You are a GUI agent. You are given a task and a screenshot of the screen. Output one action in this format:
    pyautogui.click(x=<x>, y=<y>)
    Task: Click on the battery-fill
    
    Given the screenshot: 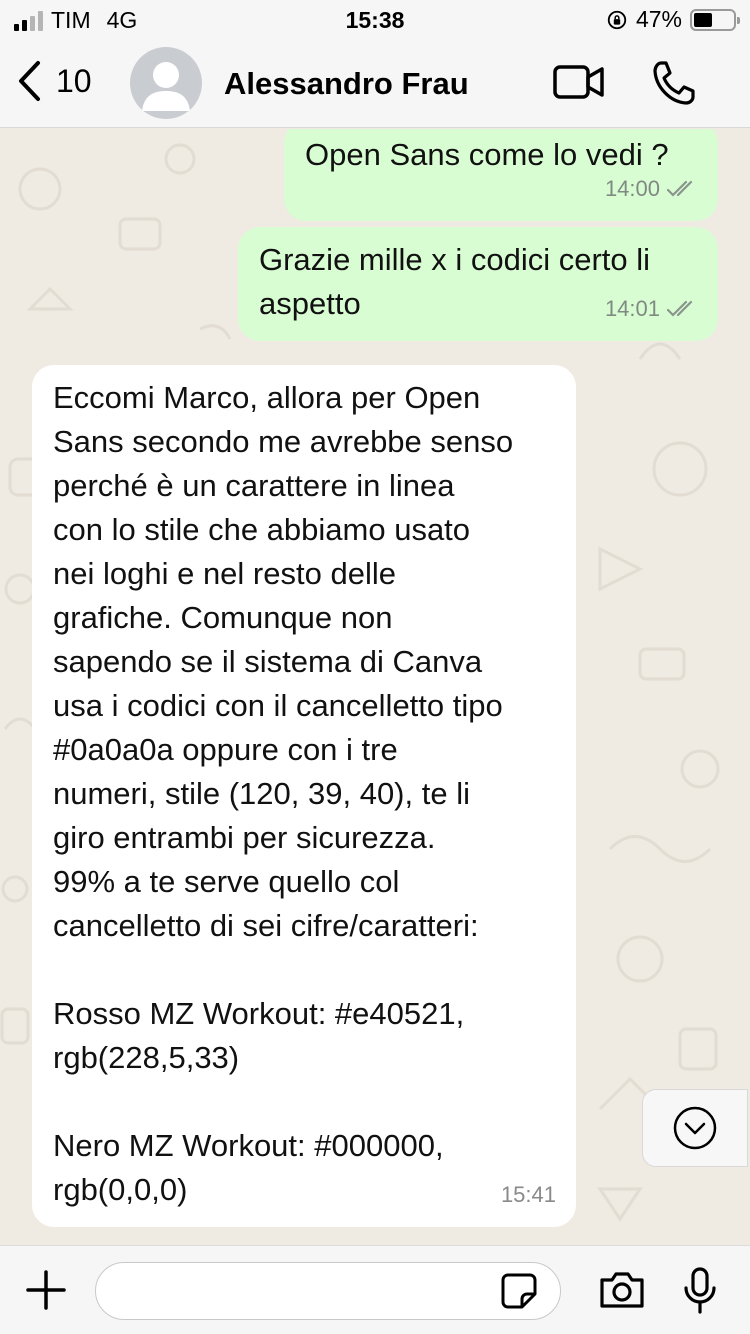 What is the action you would take?
    pyautogui.click(x=703, y=19)
    